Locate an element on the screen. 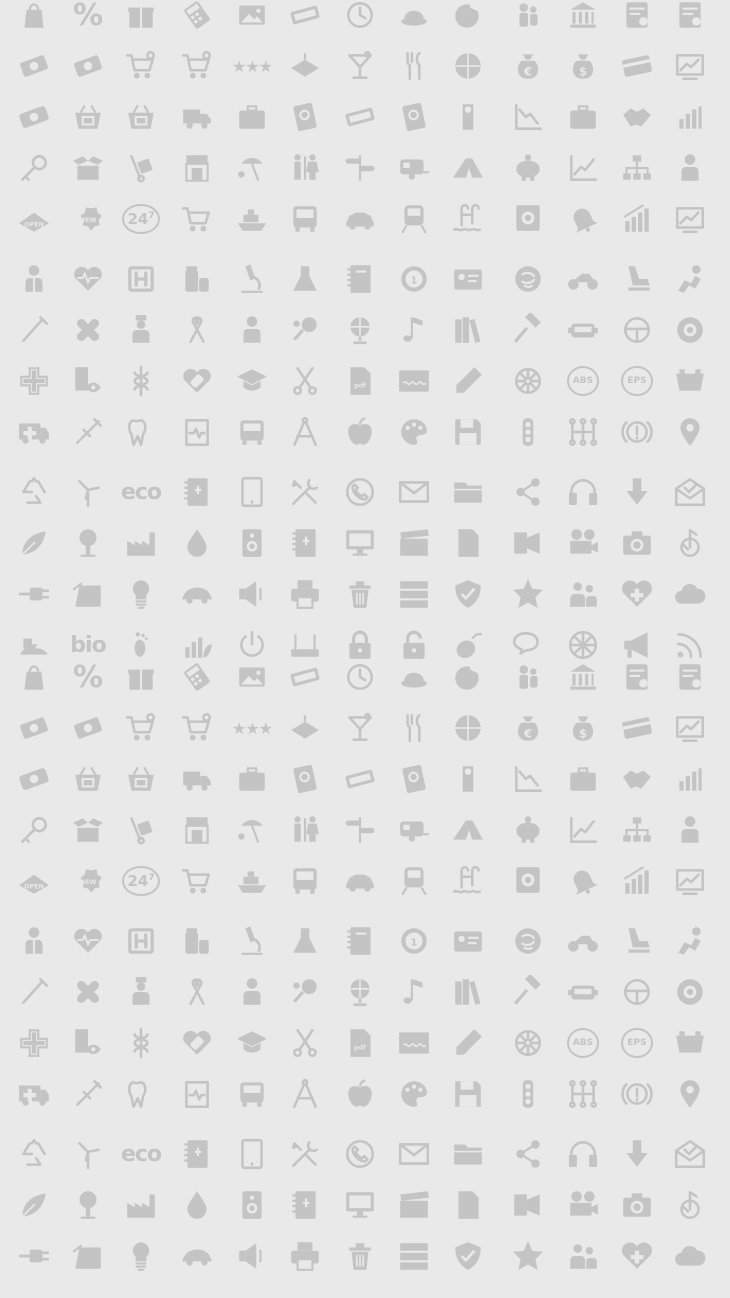 The image size is (730, 1298). gear-stick-icon is located at coordinates (583, 1094).